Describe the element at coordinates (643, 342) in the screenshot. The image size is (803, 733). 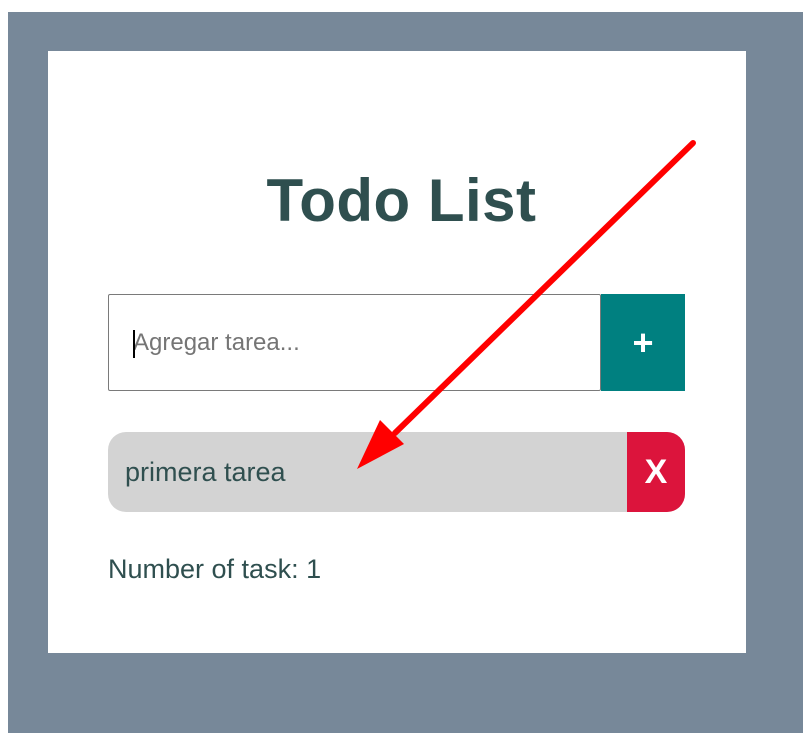
I see `add-task-button: +` at that location.